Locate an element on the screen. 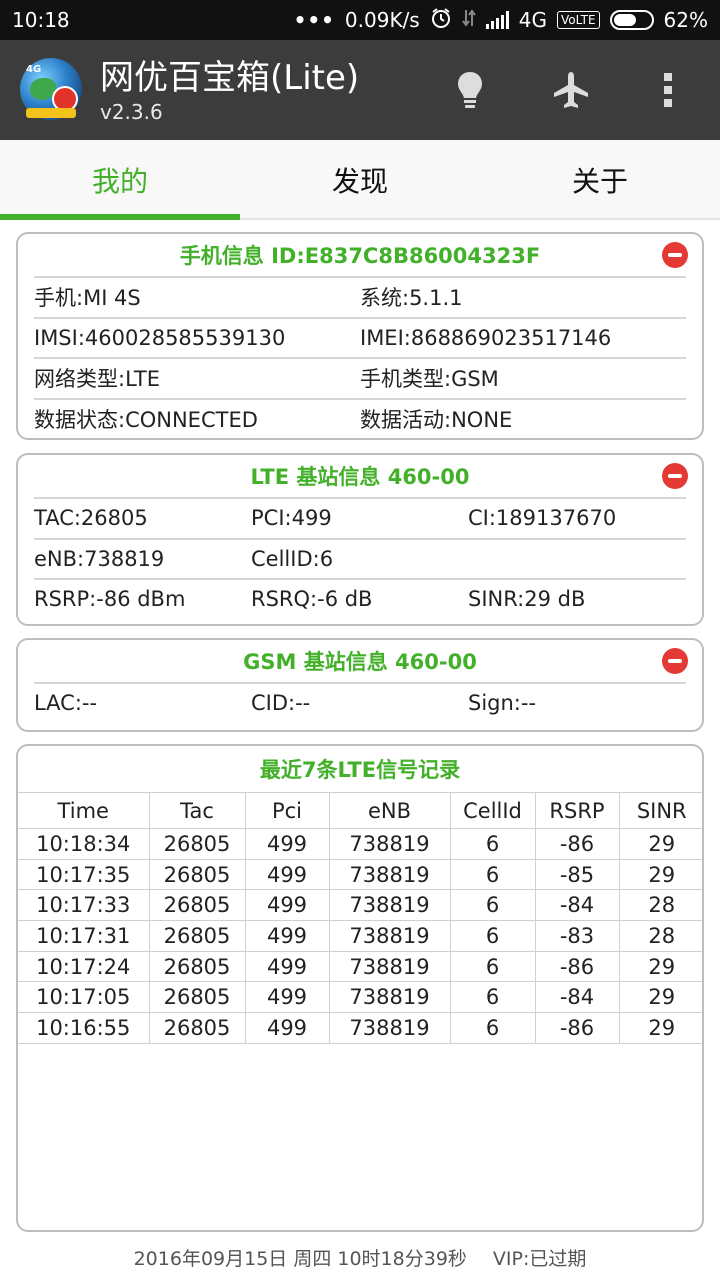 This screenshot has height=1280, width=720. column-header-cellid: CellId is located at coordinates (492, 810).